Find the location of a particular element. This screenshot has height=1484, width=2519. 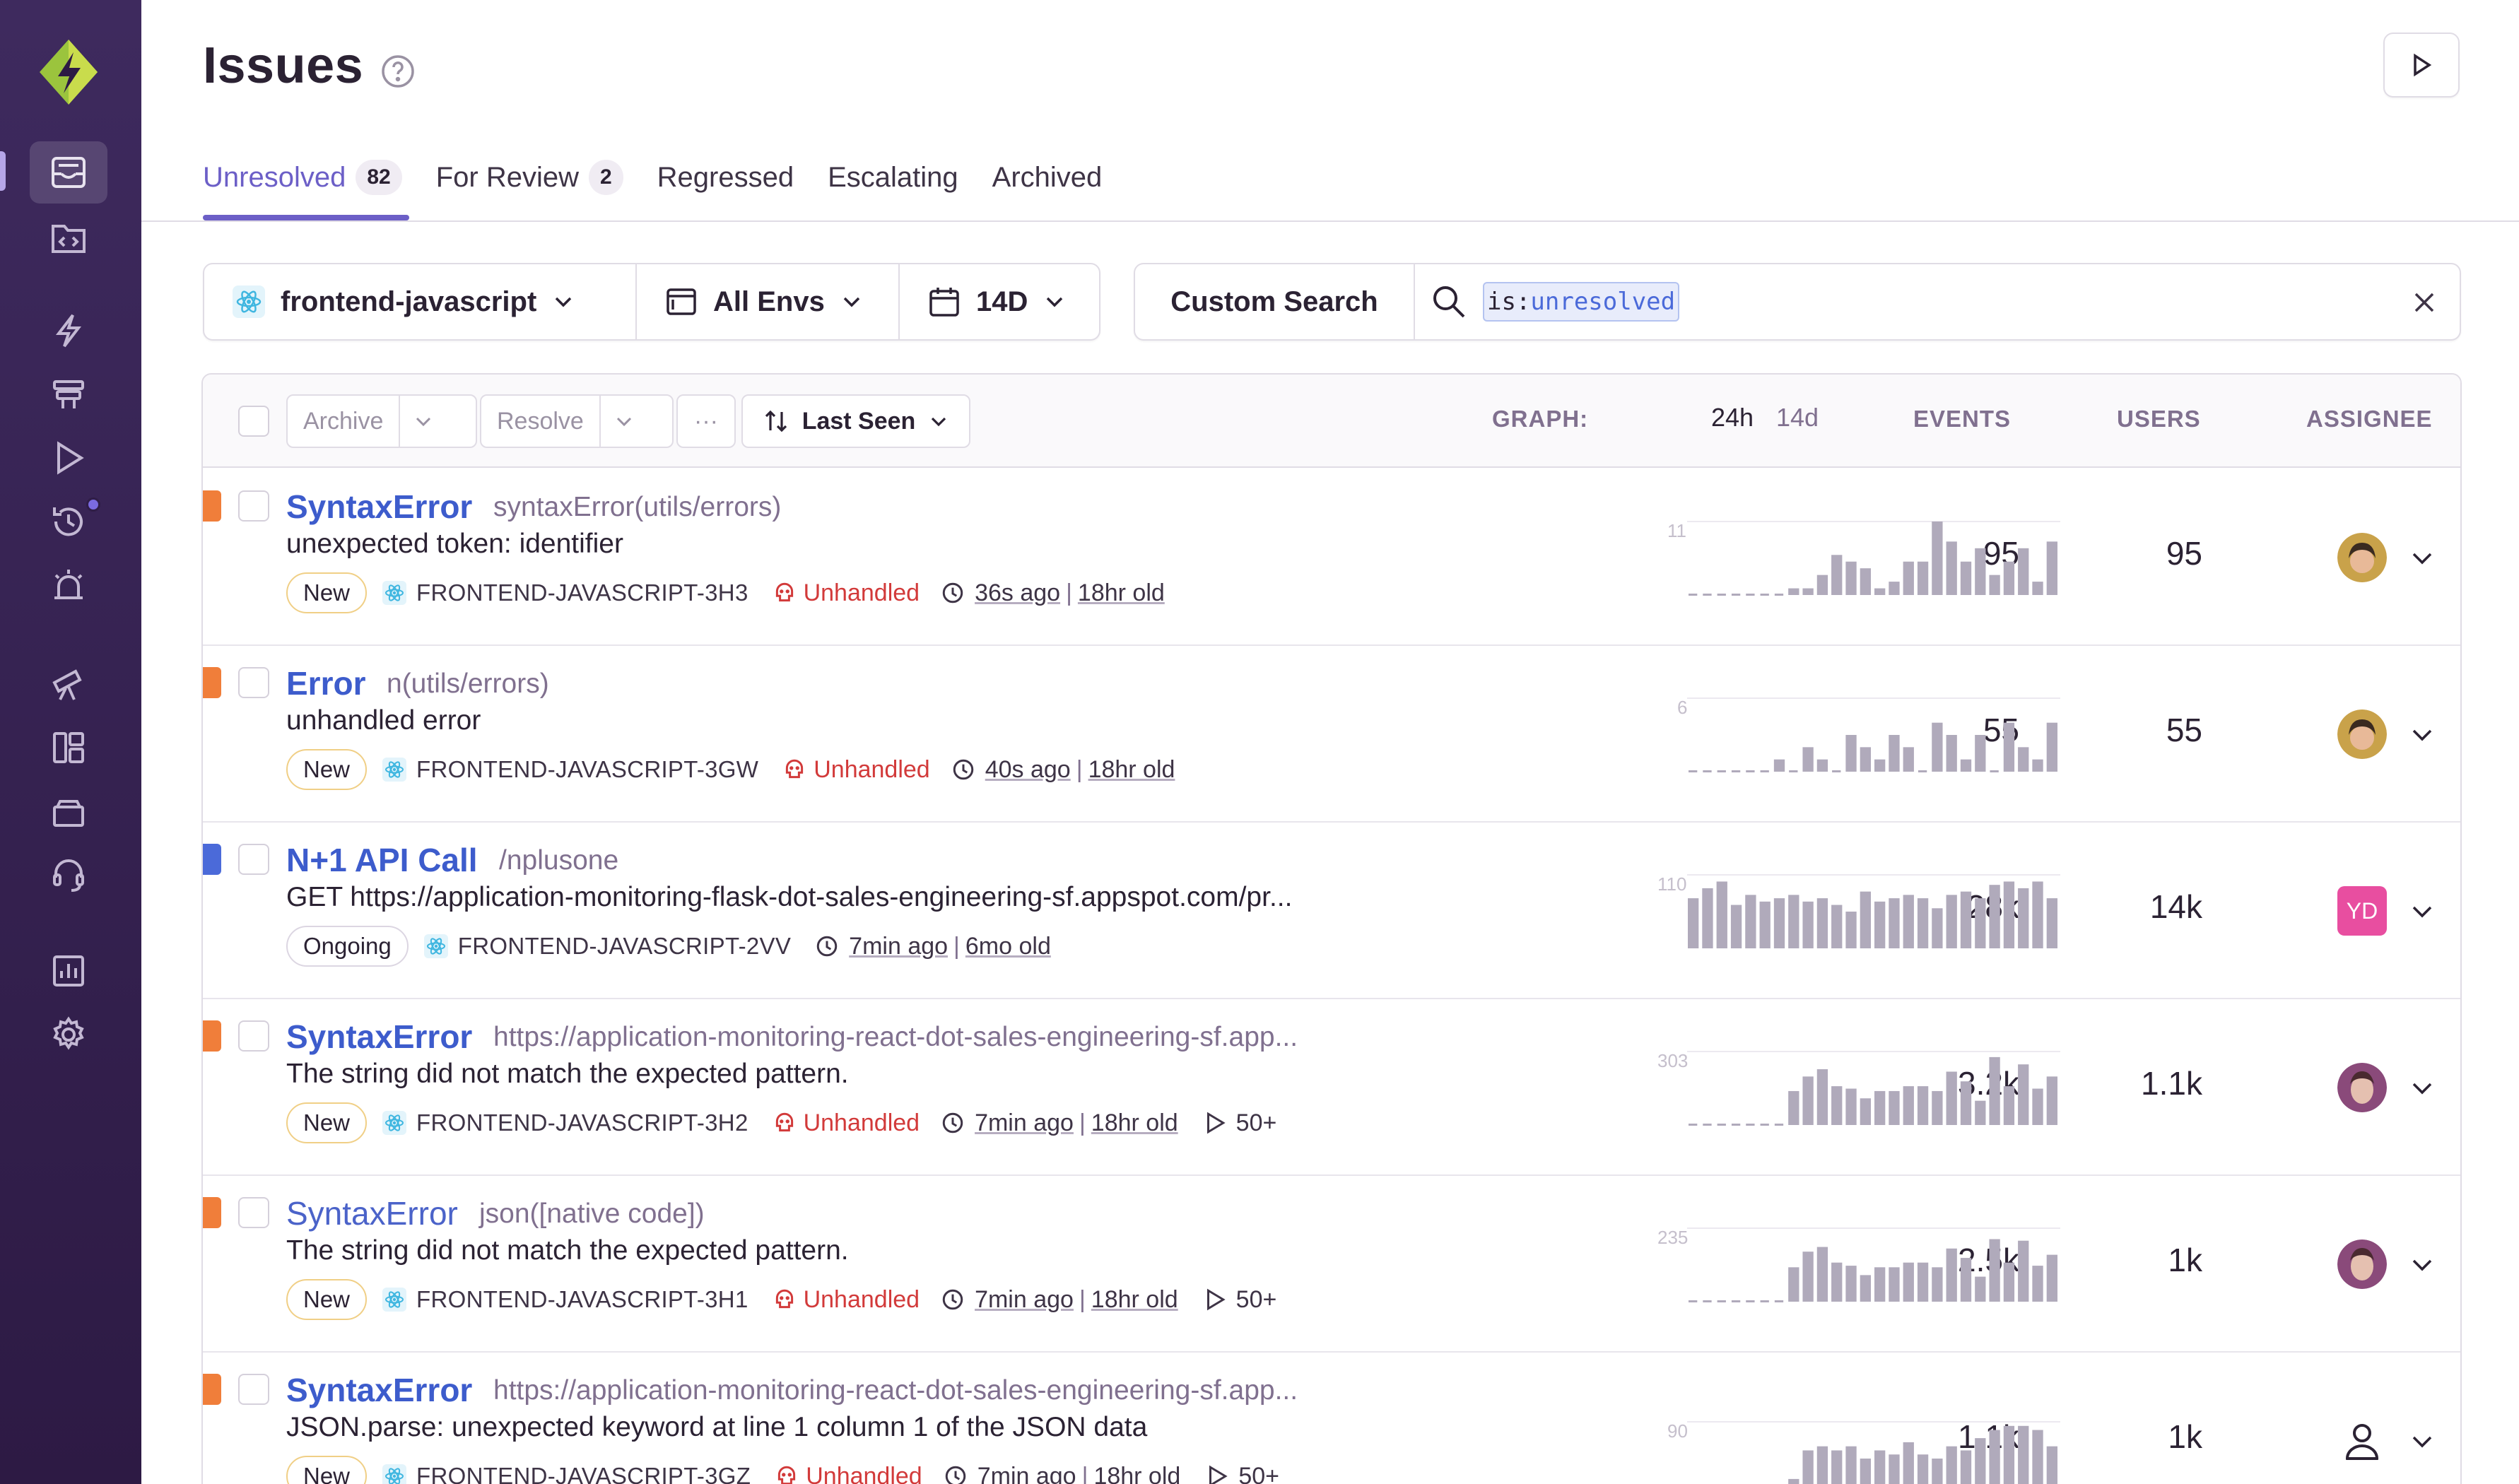

tab-archived: Archived is located at coordinates (1047, 177).